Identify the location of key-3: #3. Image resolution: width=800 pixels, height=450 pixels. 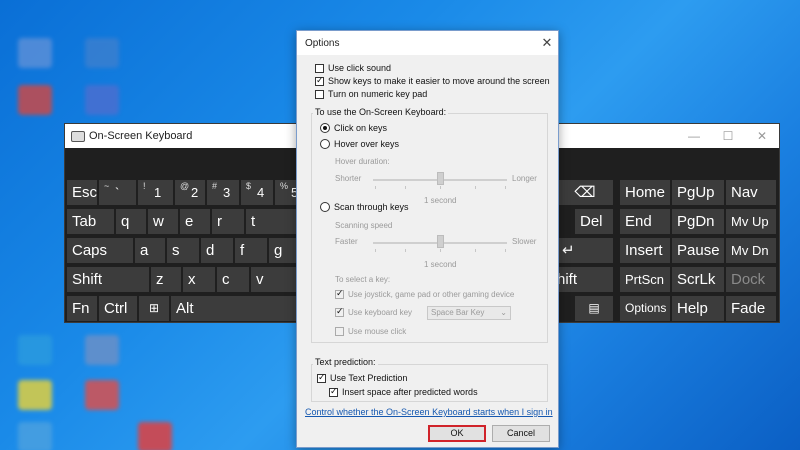
(223, 192).